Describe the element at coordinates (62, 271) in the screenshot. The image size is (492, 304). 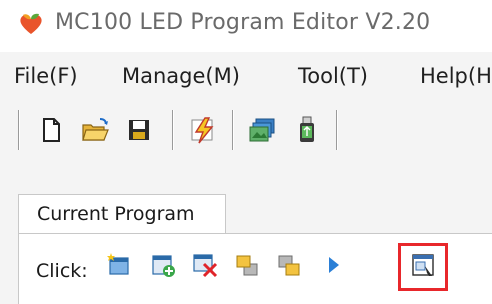
I see `click-label: Click:` at that location.